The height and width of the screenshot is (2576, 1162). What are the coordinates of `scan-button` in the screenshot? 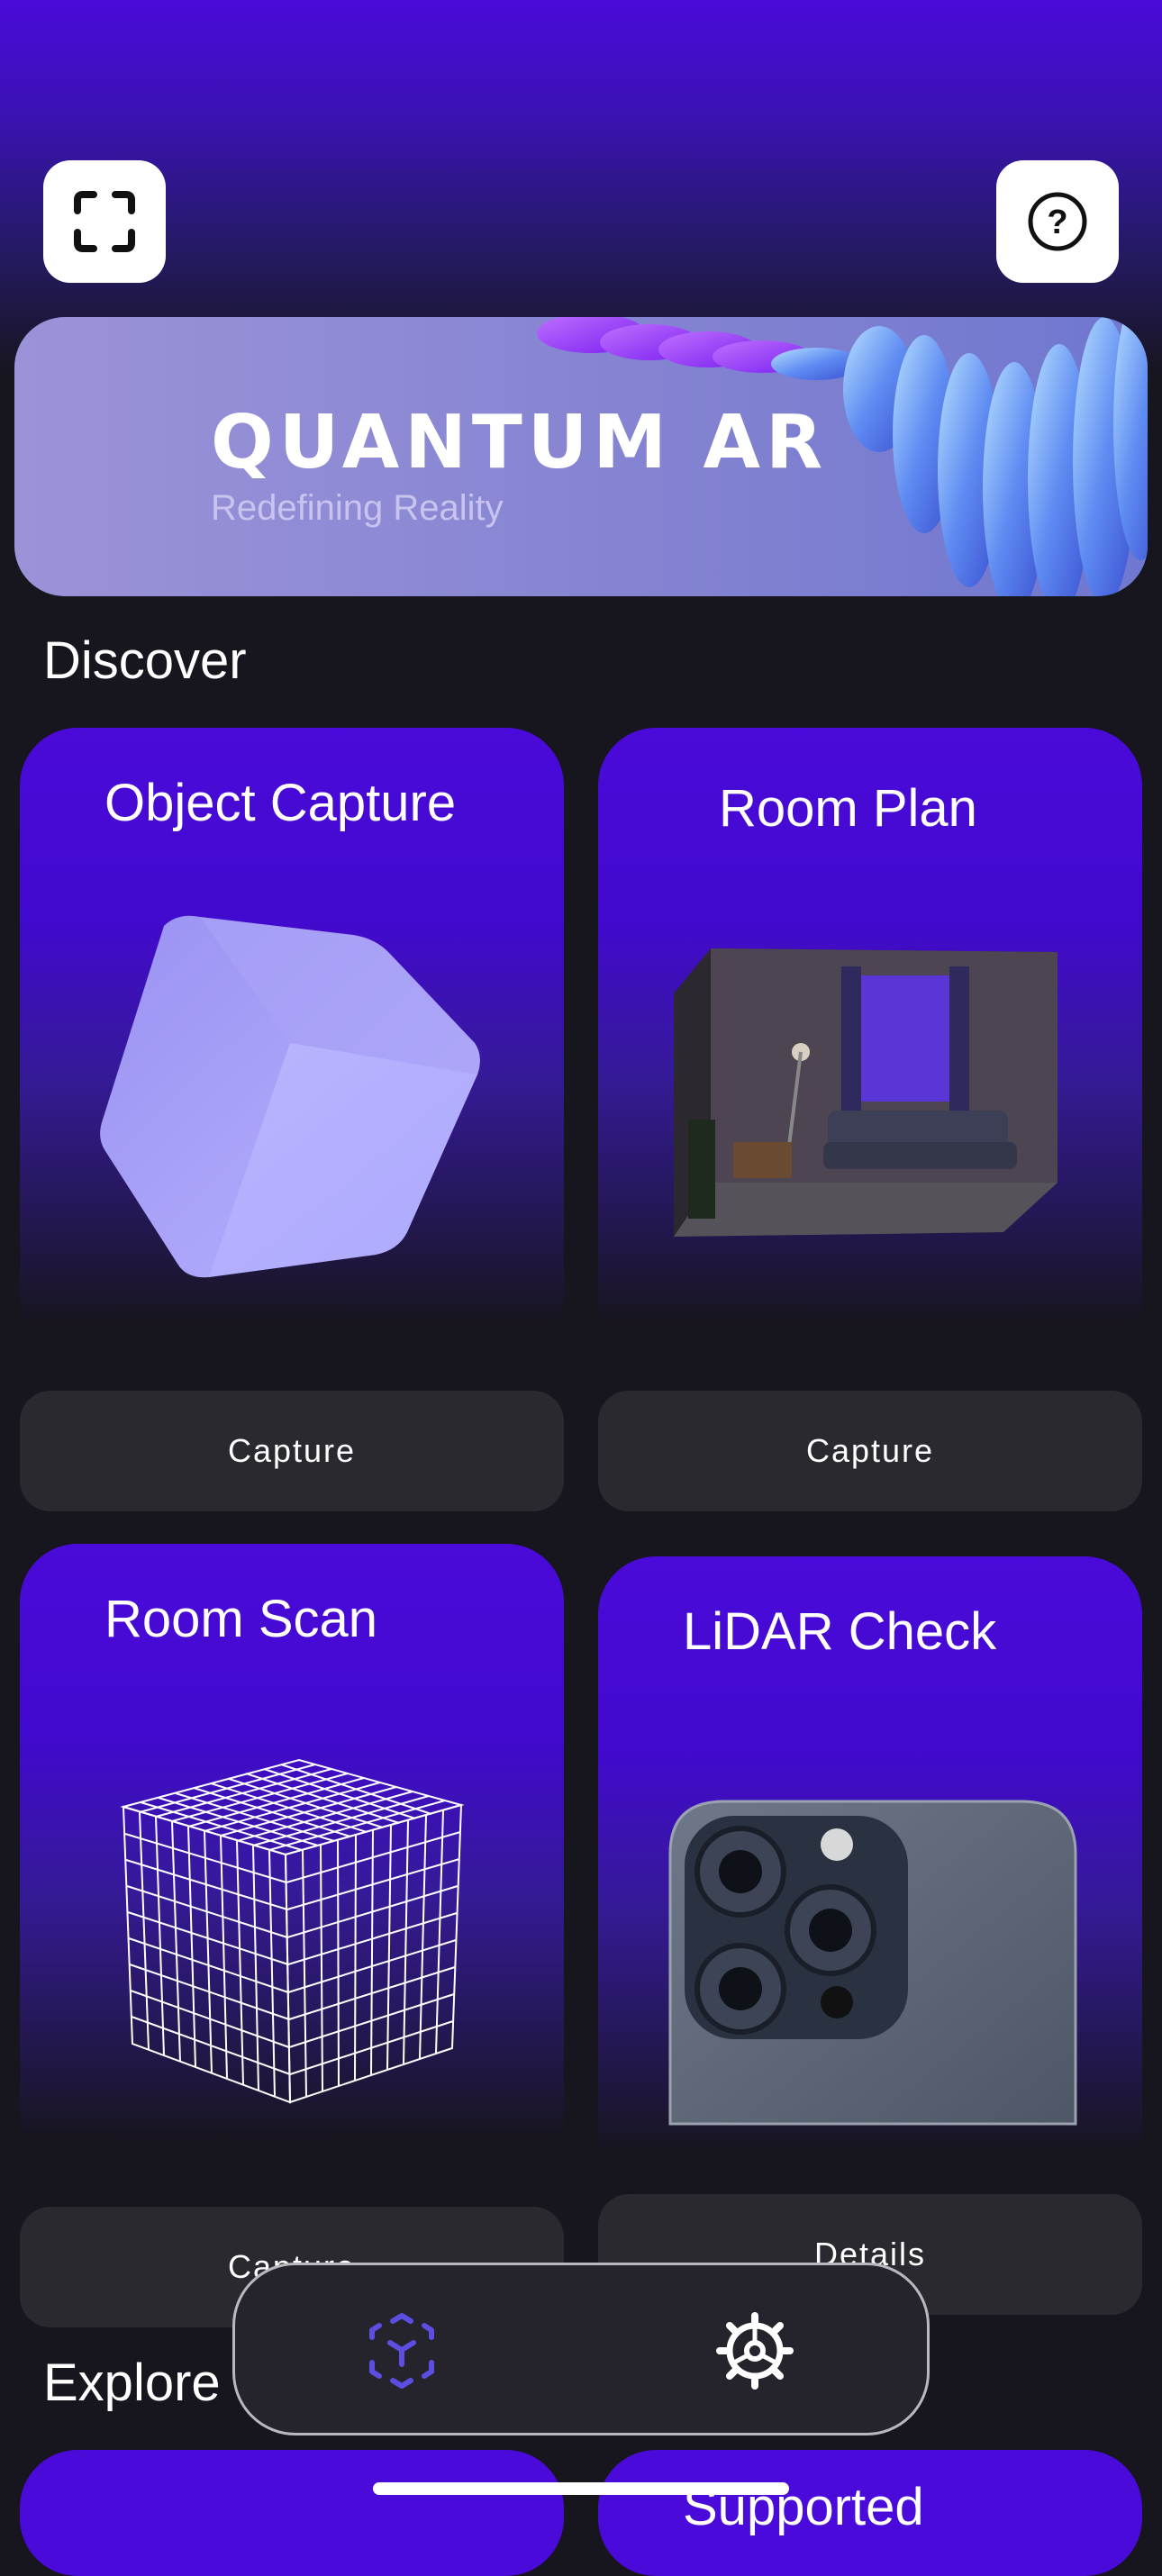 It's located at (105, 222).